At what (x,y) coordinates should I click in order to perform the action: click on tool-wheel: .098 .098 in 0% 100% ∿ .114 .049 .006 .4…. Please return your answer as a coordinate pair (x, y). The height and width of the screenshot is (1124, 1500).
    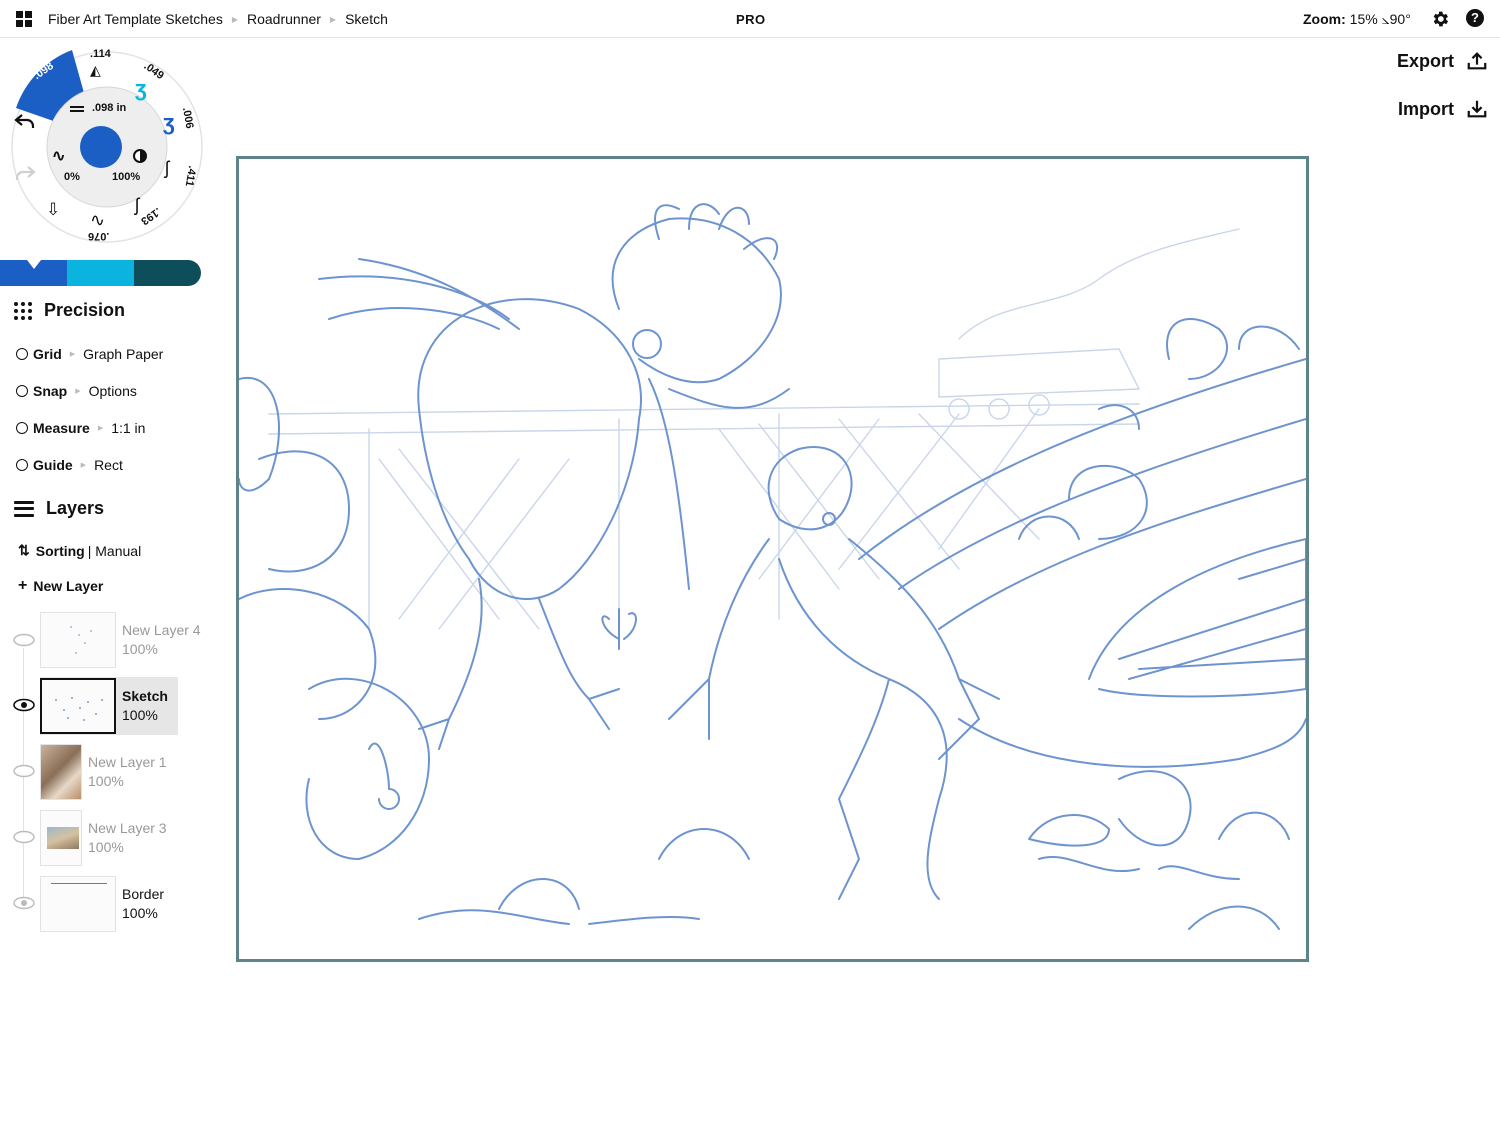
    Looking at the image, I should click on (107, 147).